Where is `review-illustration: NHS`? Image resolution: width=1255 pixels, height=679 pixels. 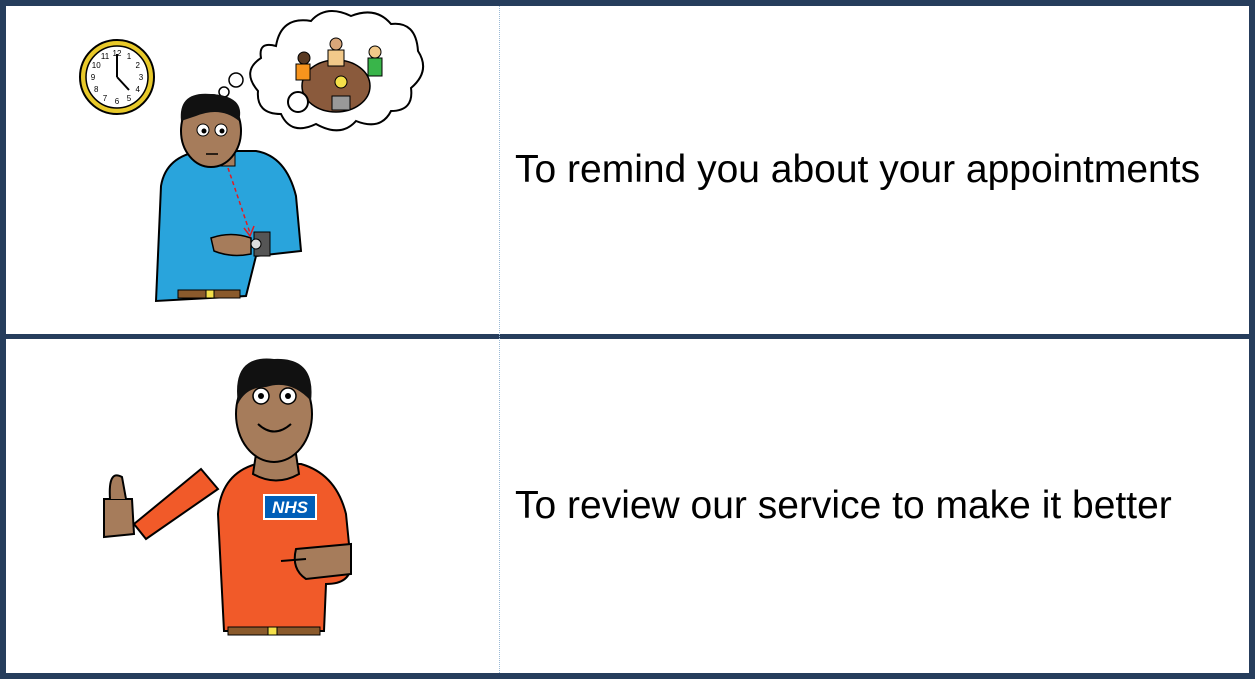
review-illustration: NHS is located at coordinates (228, 497).